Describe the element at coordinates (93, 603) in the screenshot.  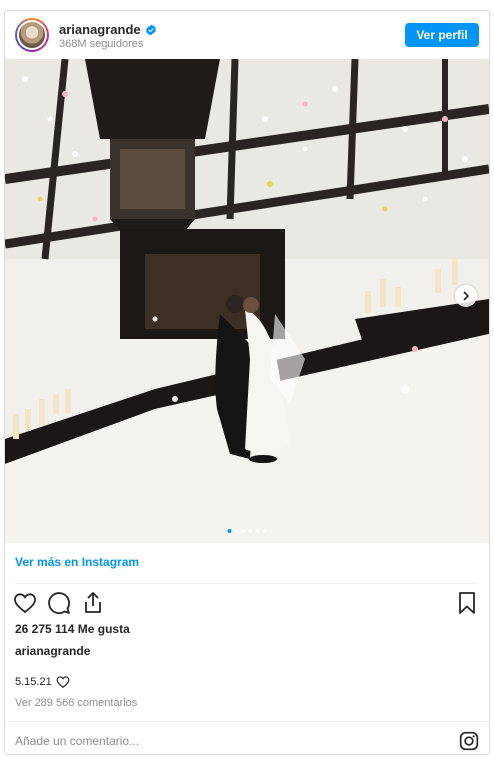
I see `share-icon` at that location.